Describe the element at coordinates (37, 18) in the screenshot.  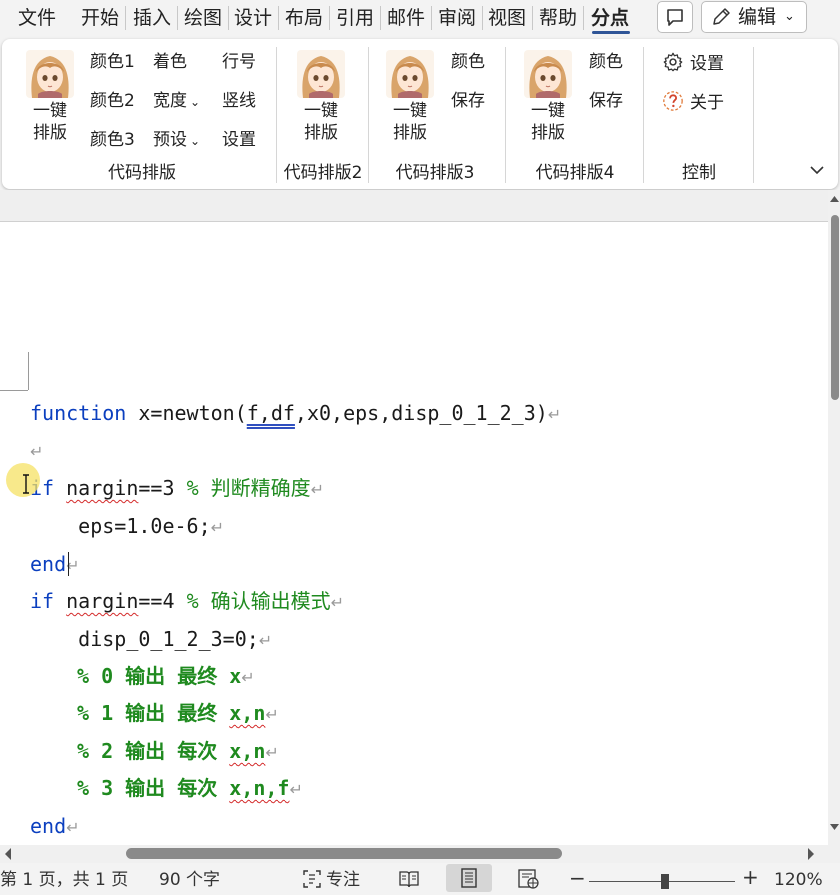
I see `tab-file: 文件` at that location.